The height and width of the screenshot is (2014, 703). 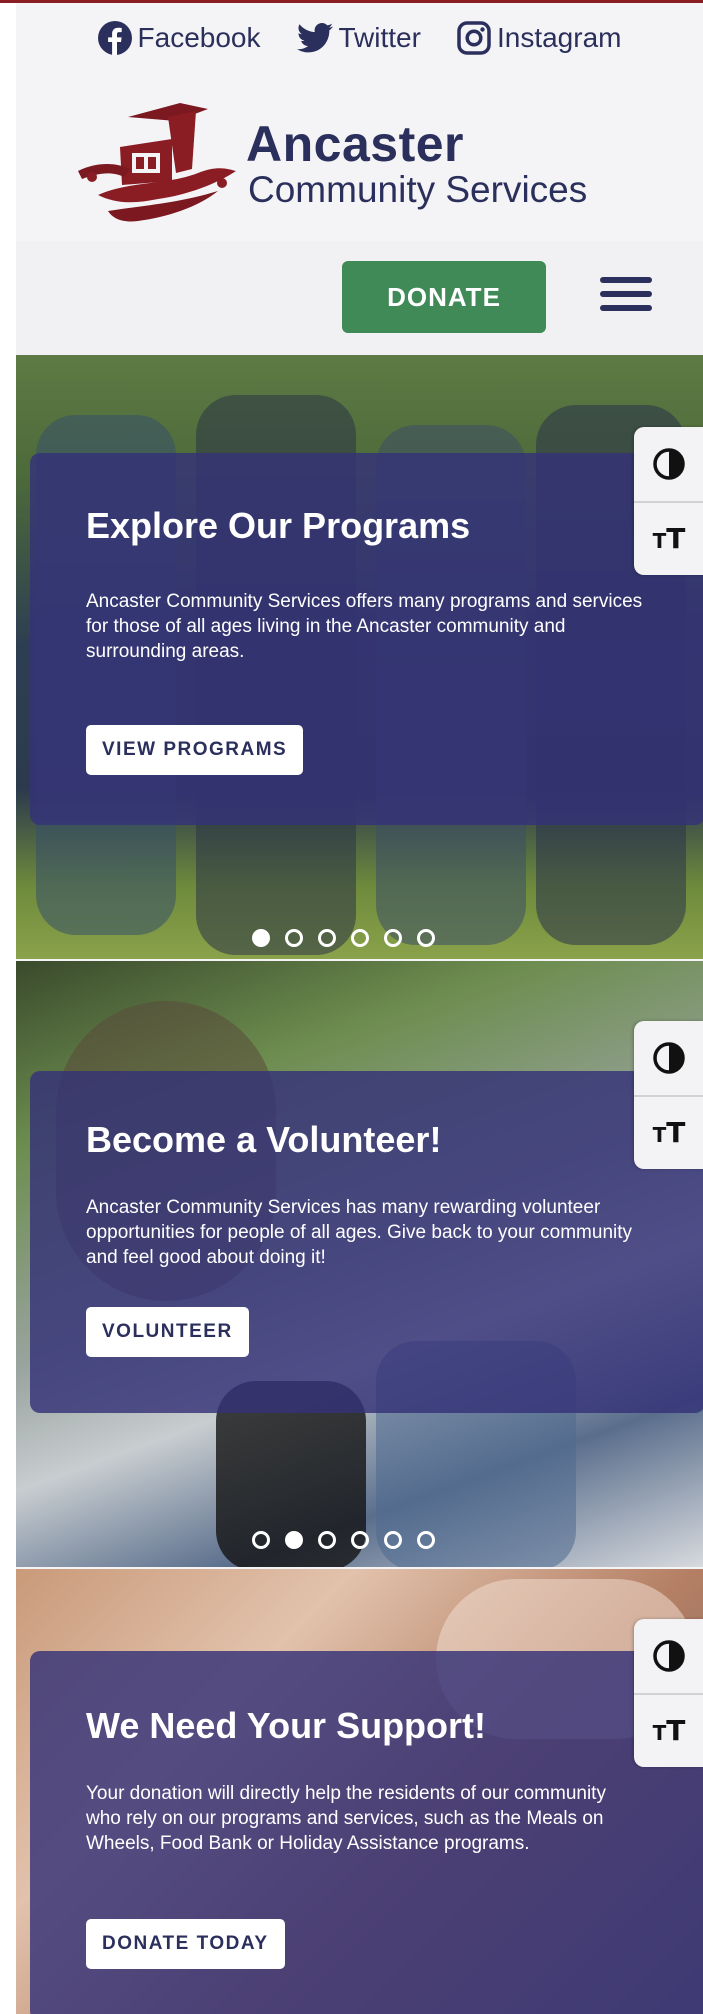 What do you see at coordinates (114, 38) in the screenshot?
I see `facebook-icon` at bounding box center [114, 38].